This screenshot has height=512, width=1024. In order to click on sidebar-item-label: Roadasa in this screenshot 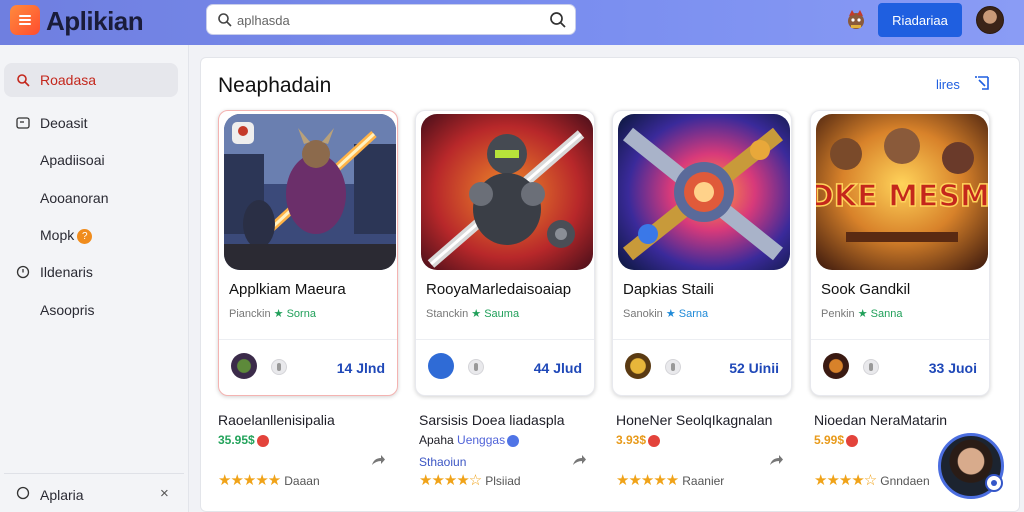, I will do `click(68, 80)`.